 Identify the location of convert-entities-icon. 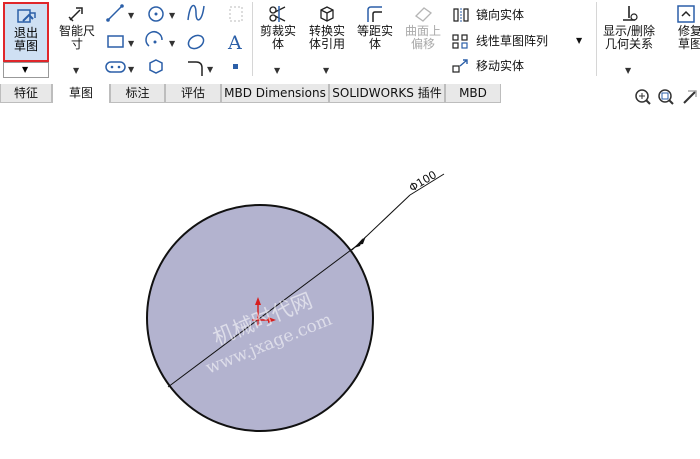
(327, 14).